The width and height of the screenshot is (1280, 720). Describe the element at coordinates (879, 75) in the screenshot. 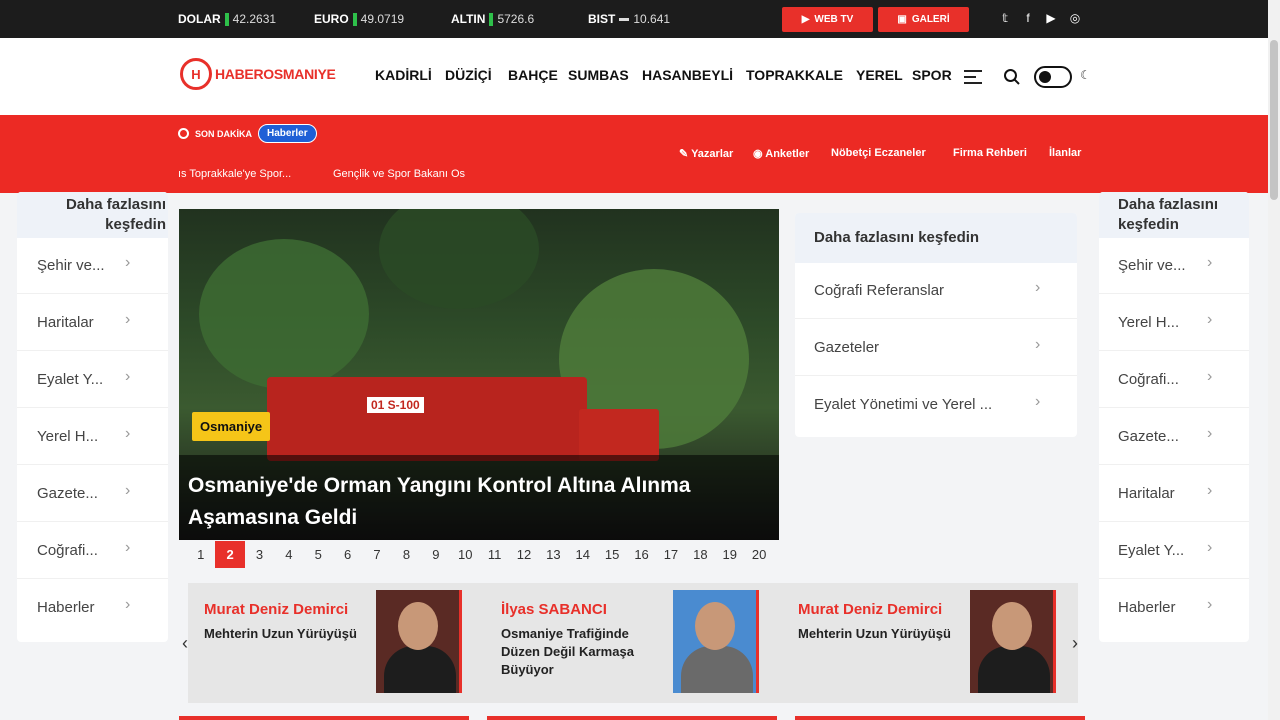

I see `nav-item-yerel: YEREL` at that location.